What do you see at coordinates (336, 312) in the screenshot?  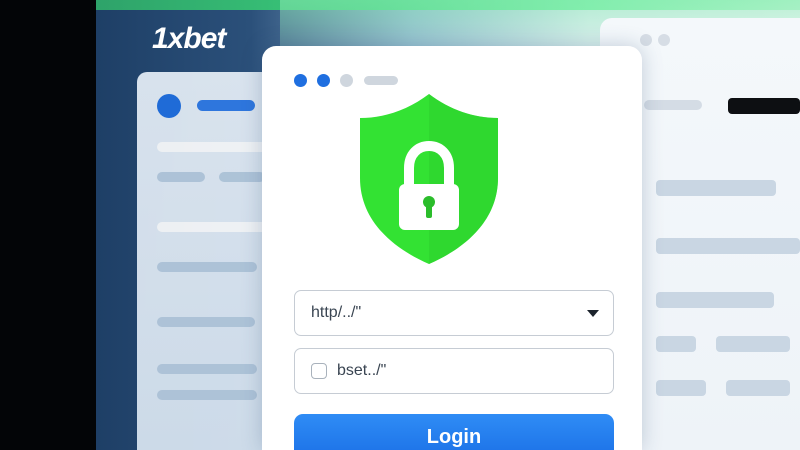 I see `url-field-value: http/../"` at bounding box center [336, 312].